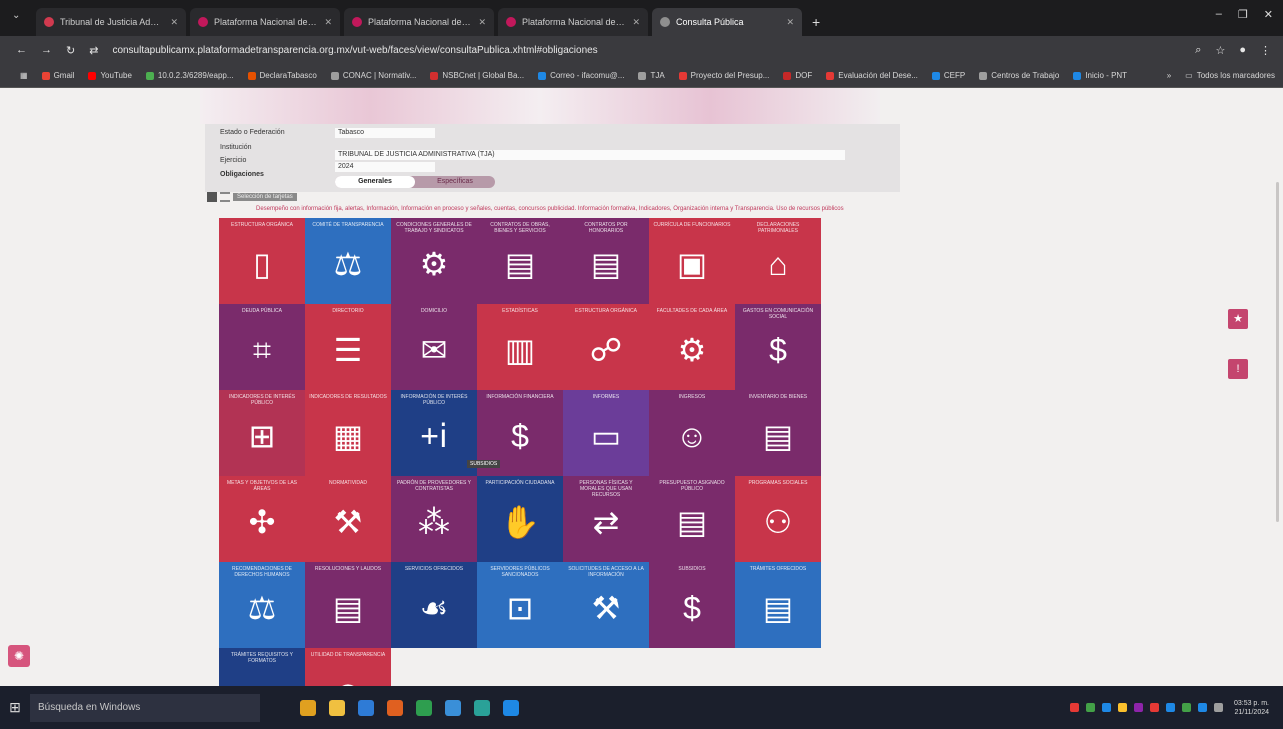 The height and width of the screenshot is (729, 1283). Describe the element at coordinates (15, 707) in the screenshot. I see `windows-start-icon: ⊞` at that location.